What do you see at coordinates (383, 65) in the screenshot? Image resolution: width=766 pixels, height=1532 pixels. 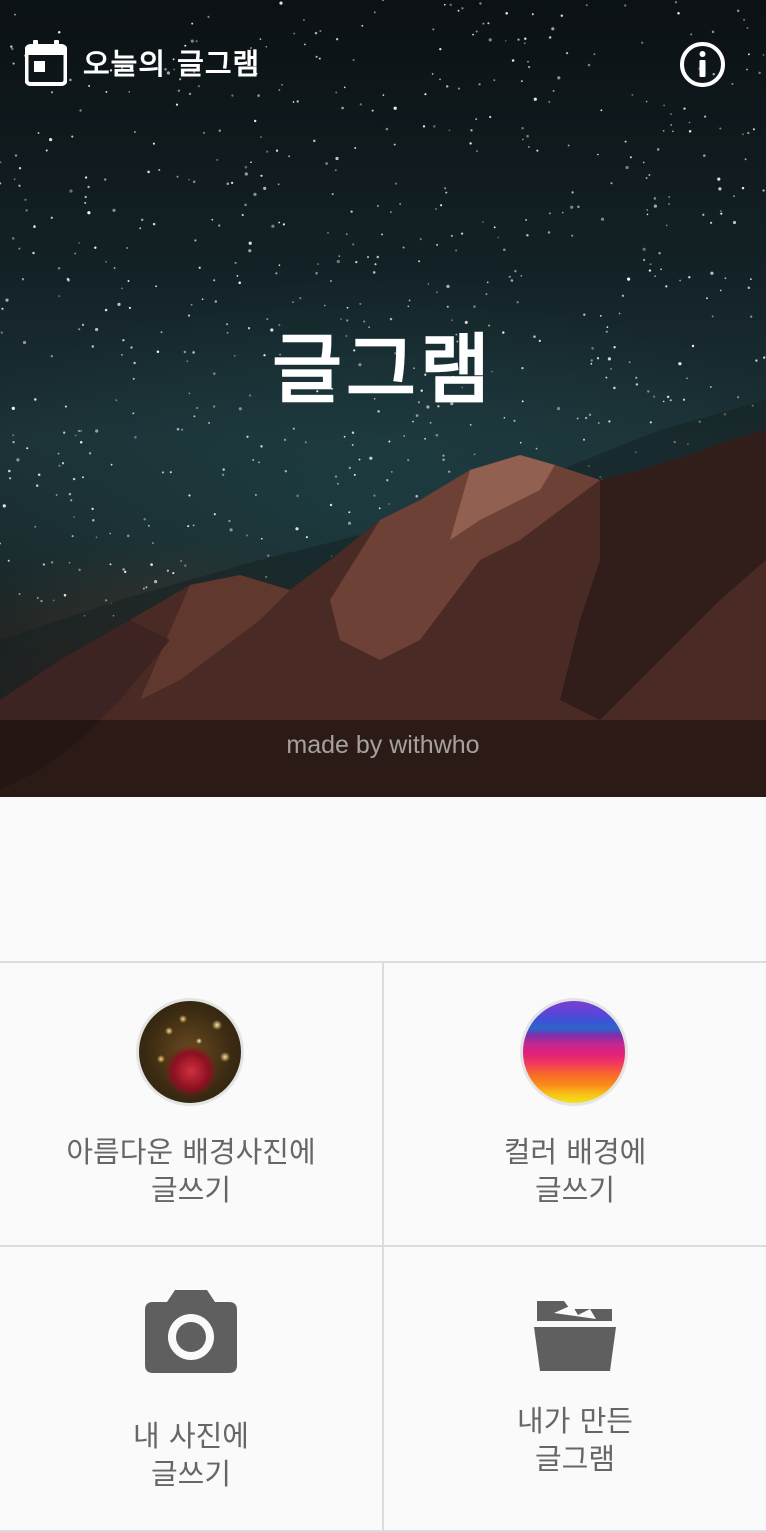 I see `top-app-bar: 오늘의 글그램` at bounding box center [383, 65].